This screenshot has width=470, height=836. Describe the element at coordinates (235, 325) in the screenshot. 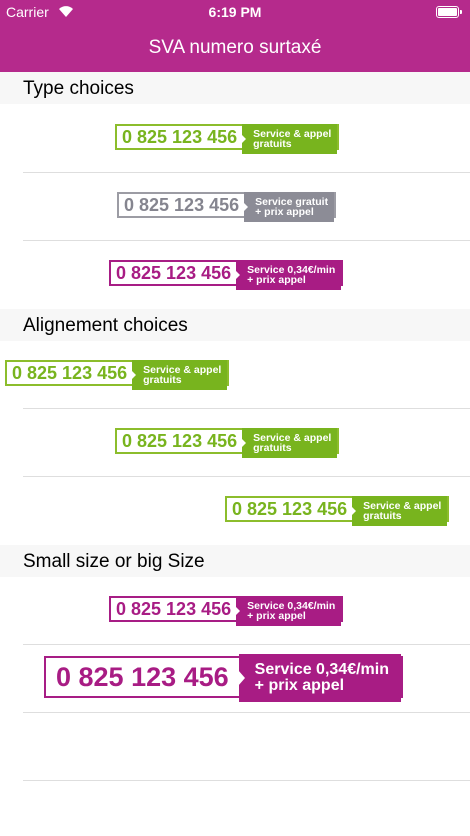

I see `section-header-alignment: Alignement choices` at that location.